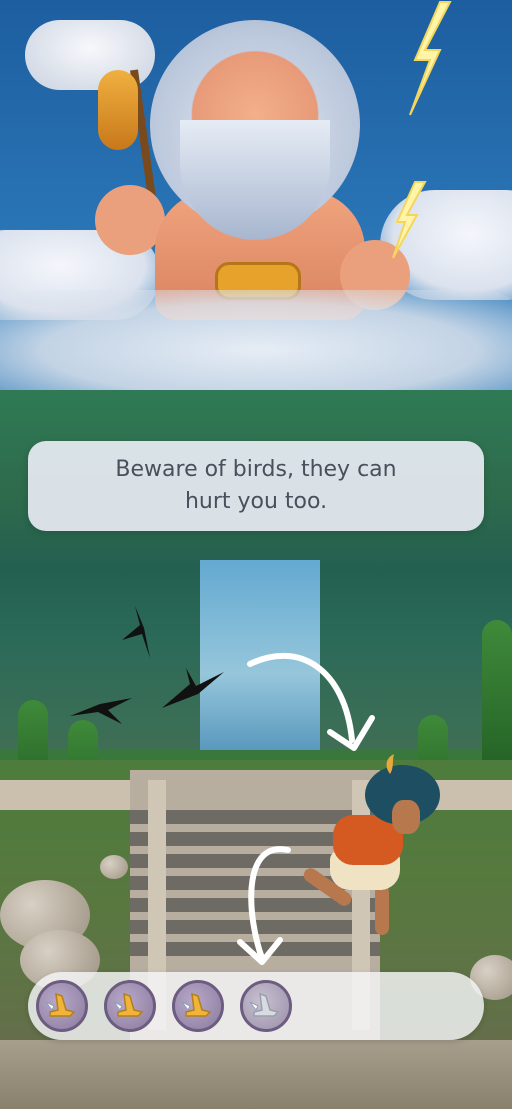 The width and height of the screenshot is (512, 1109). Describe the element at coordinates (406, 817) in the screenshot. I see `hero-face` at that location.